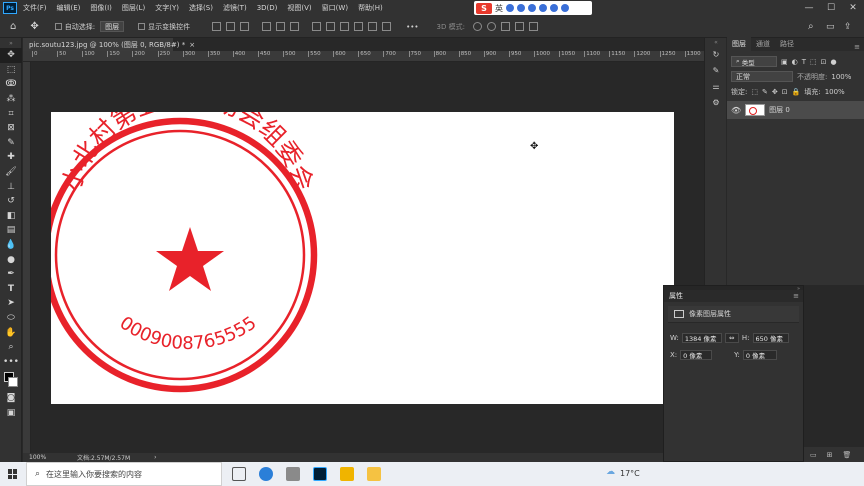 The height and width of the screenshot is (486, 864). I want to click on background-color-swatch, so click(13, 382).